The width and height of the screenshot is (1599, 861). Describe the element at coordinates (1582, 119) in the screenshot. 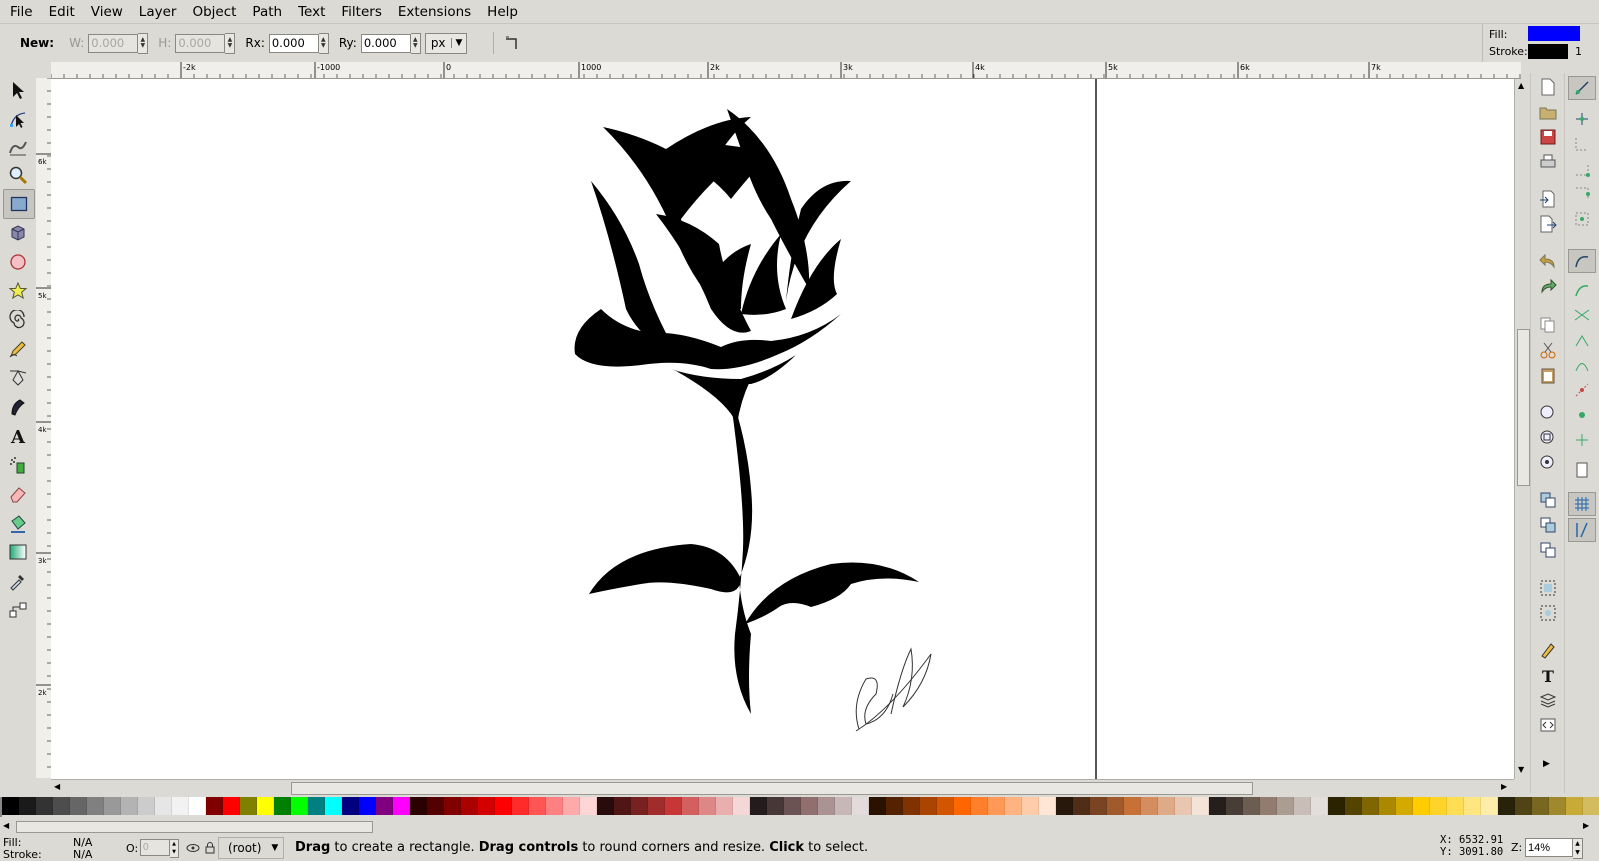

I see `snap-bbox-icon` at that location.